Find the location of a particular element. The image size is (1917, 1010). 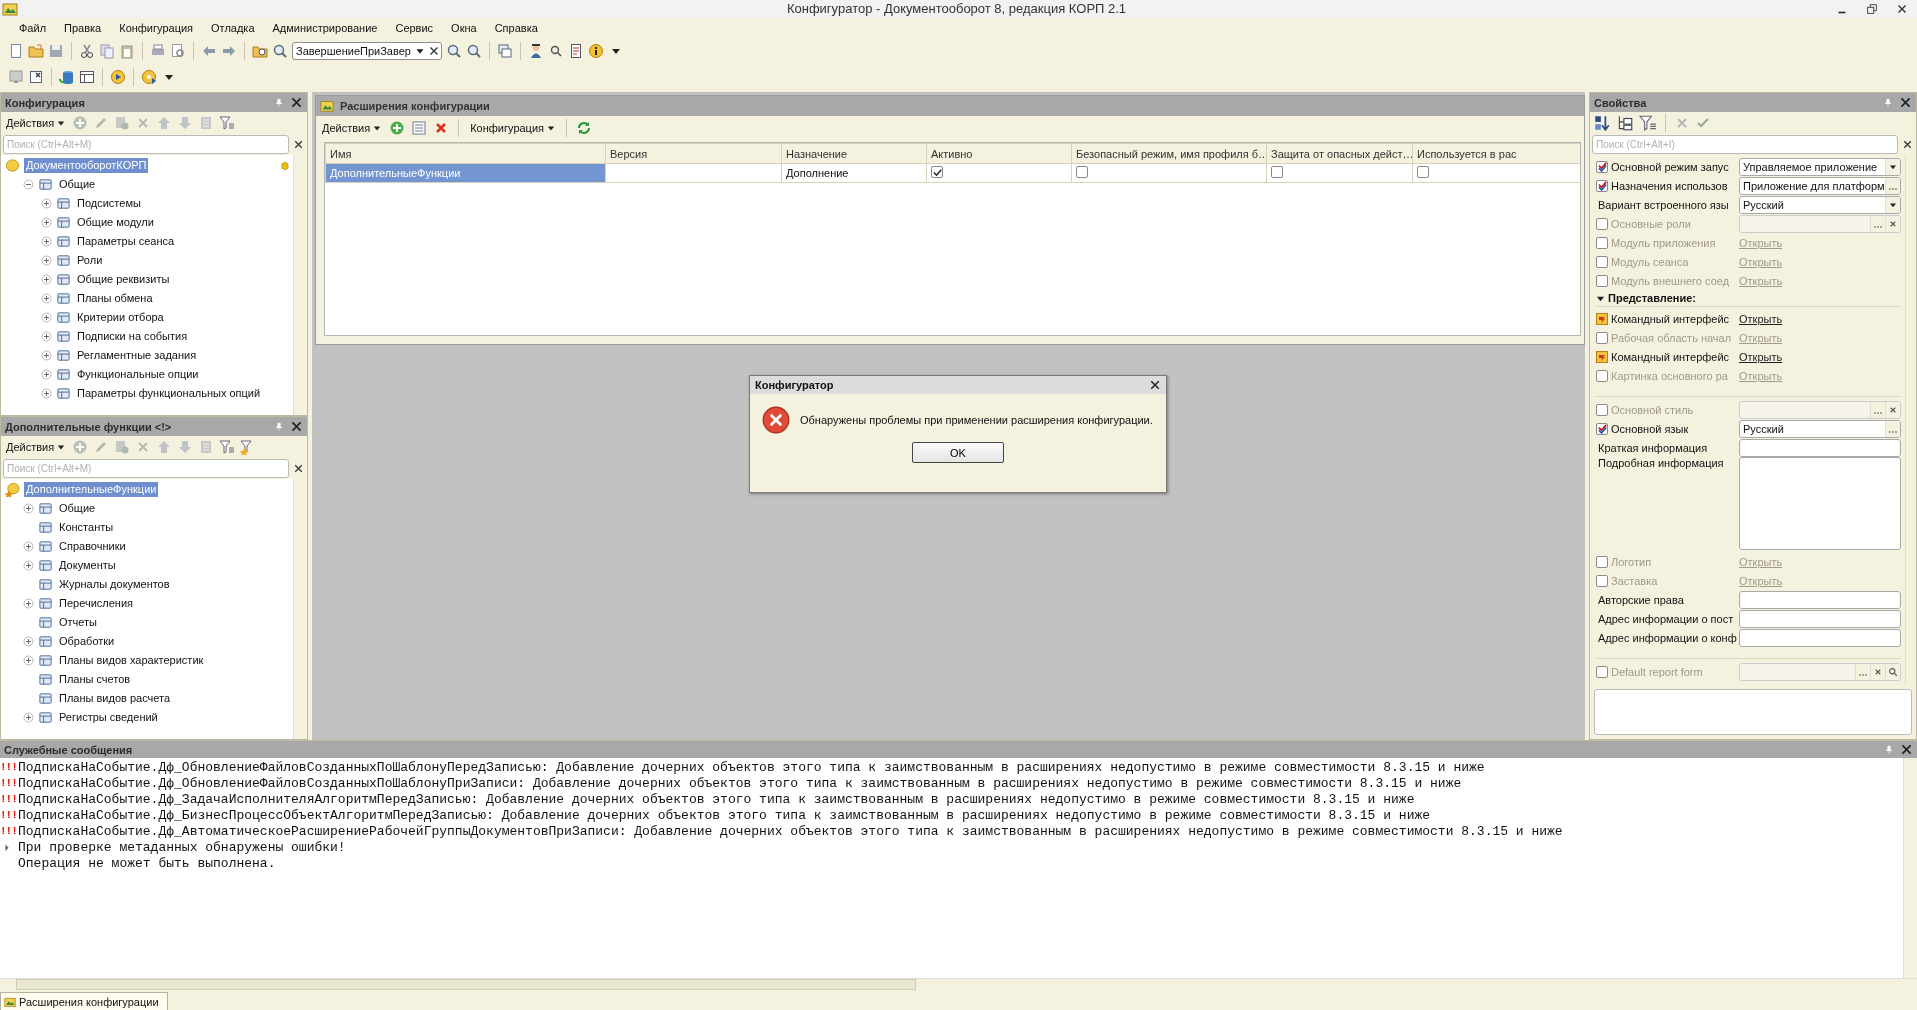

choice-field: Управляемое приложение is located at coordinates (1820, 166).